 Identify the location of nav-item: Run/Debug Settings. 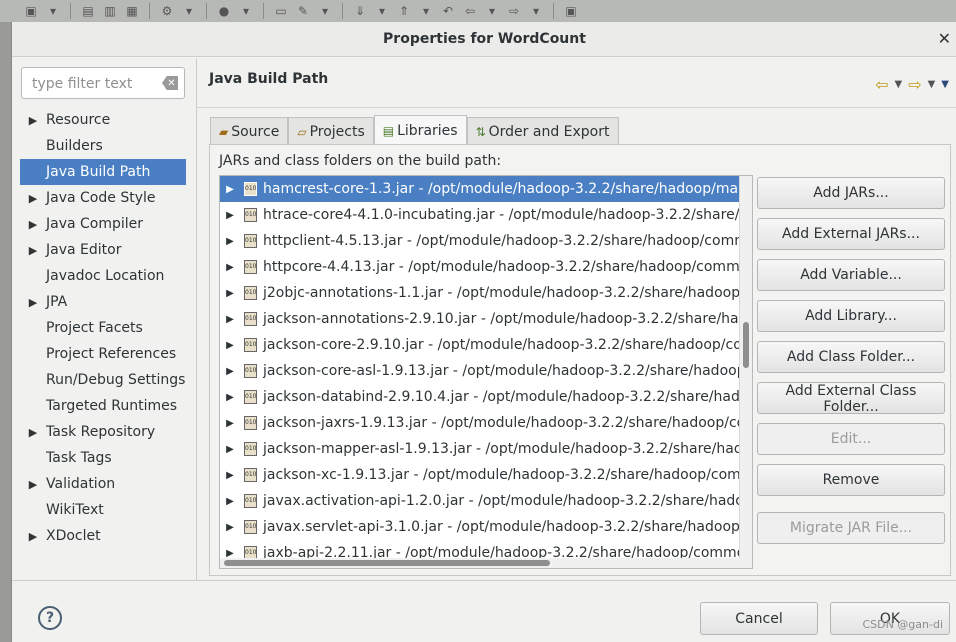
(103, 380).